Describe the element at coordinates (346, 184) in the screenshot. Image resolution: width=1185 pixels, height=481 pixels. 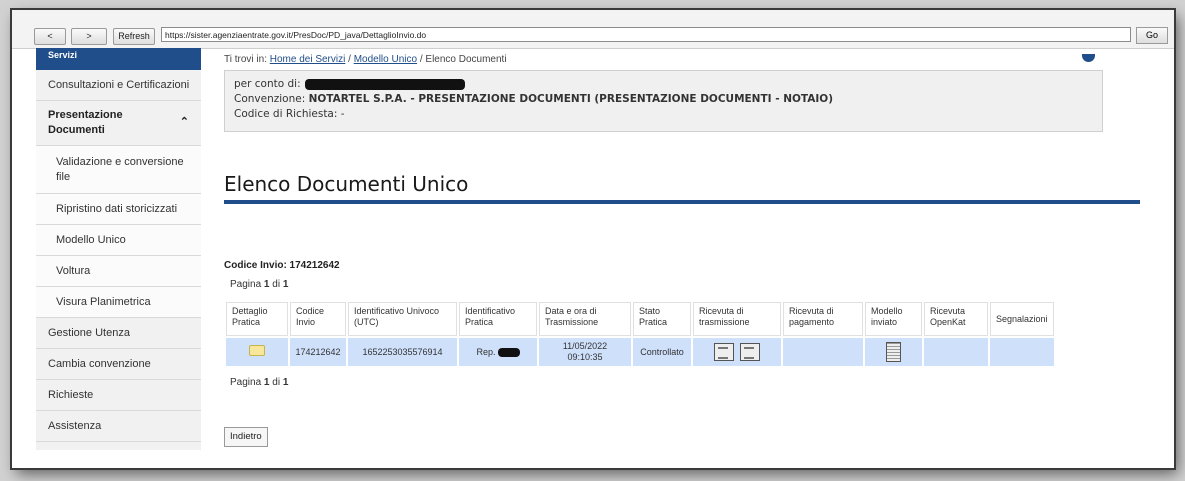
I see `page-title: Elenco Documenti Unico` at that location.